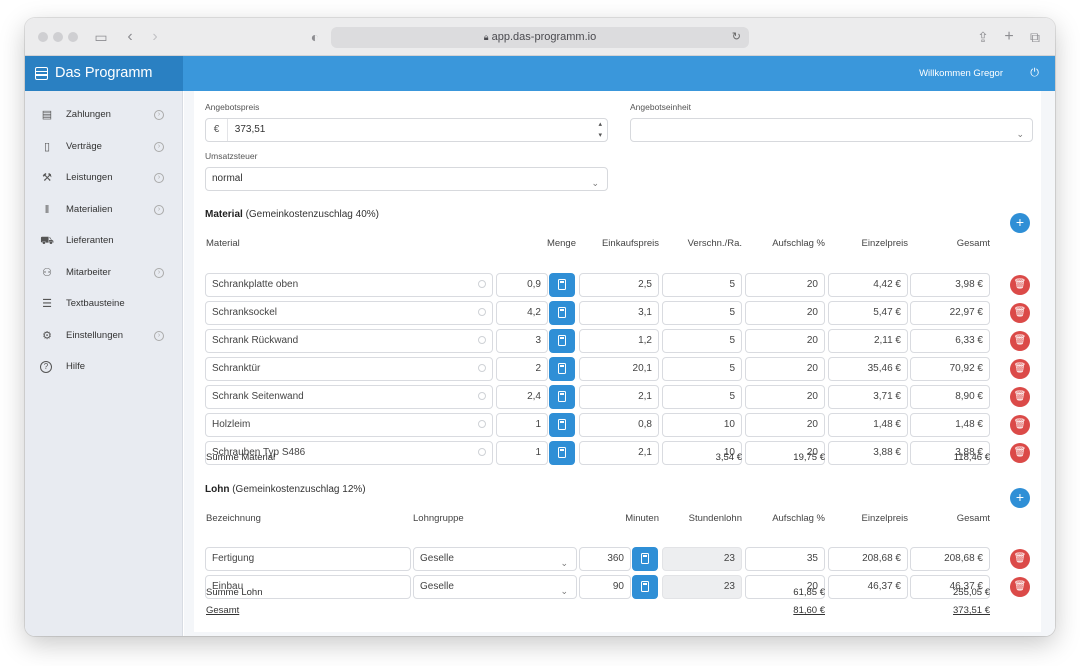 This screenshot has height=666, width=1080. I want to click on calculator-icon, so click(562, 368).